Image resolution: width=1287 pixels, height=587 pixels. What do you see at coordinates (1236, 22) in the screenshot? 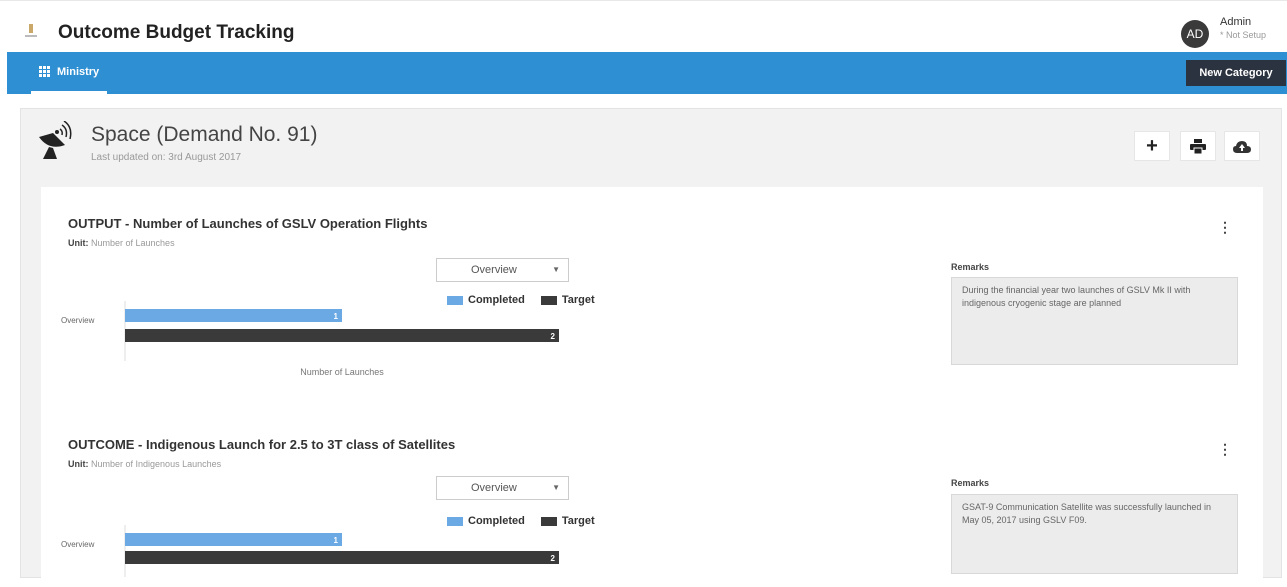
I see `user-name: Admin` at bounding box center [1236, 22].